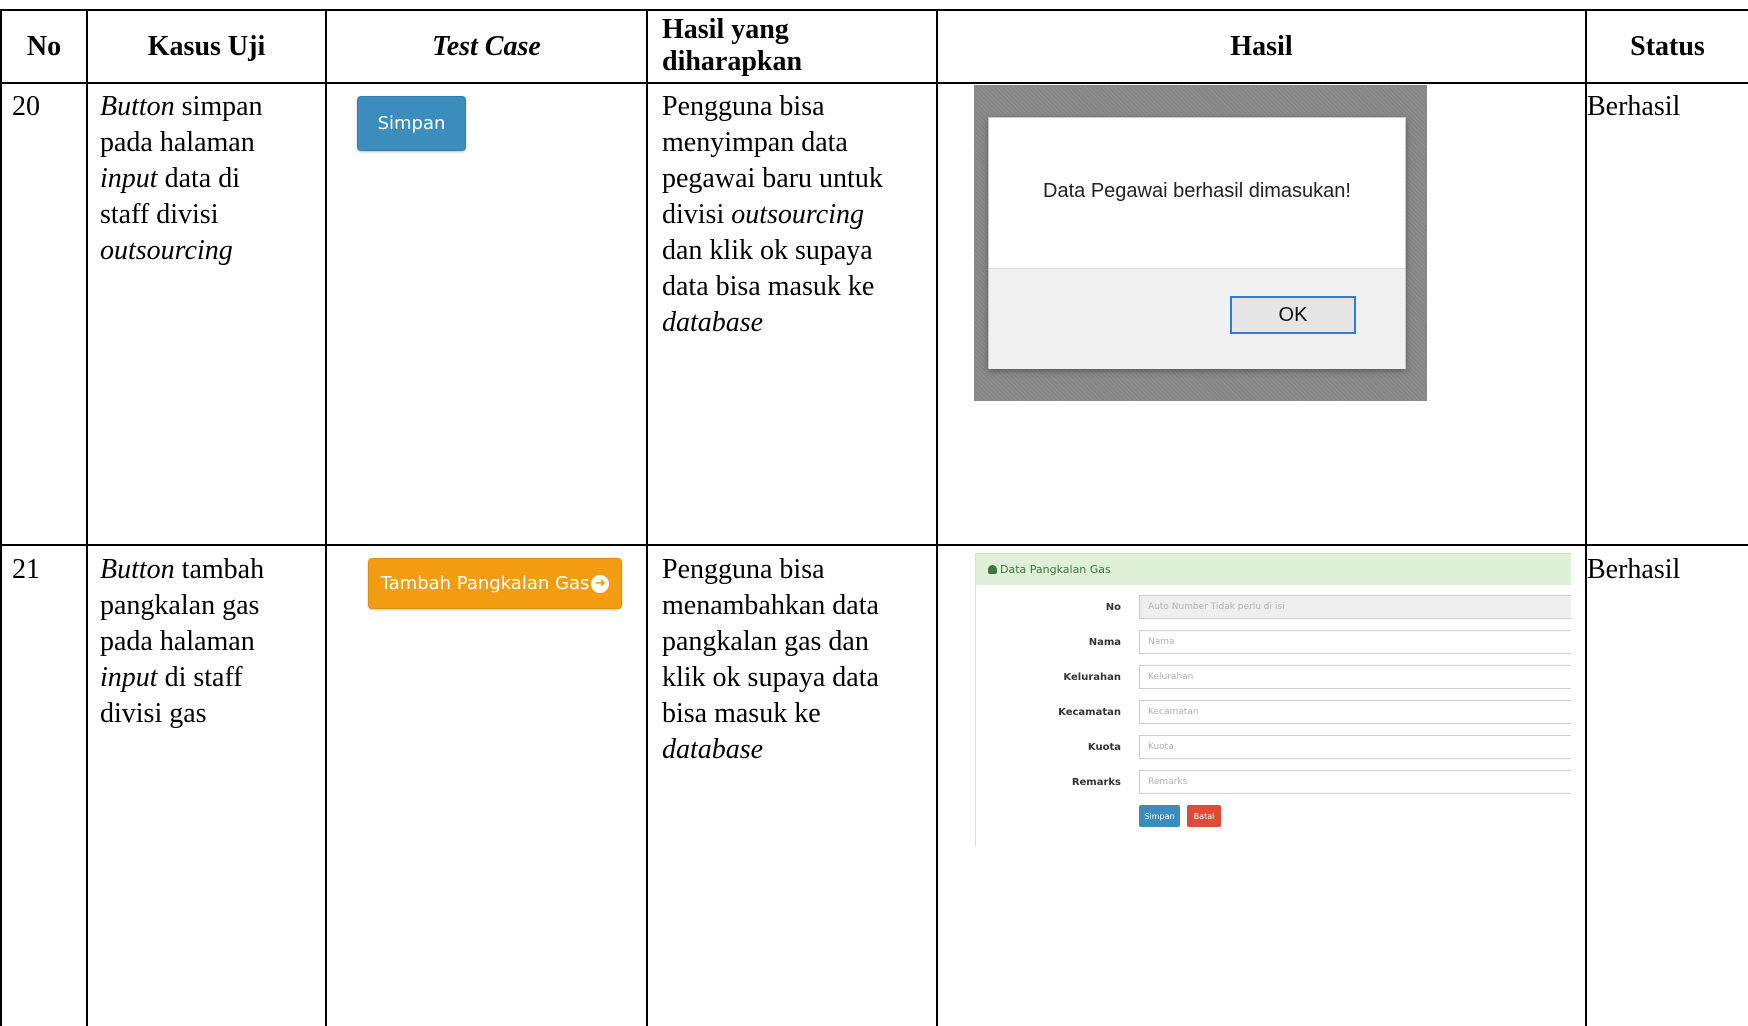 This screenshot has width=1748, height=1026. What do you see at coordinates (874, 10) in the screenshot?
I see `table-border-top` at bounding box center [874, 10].